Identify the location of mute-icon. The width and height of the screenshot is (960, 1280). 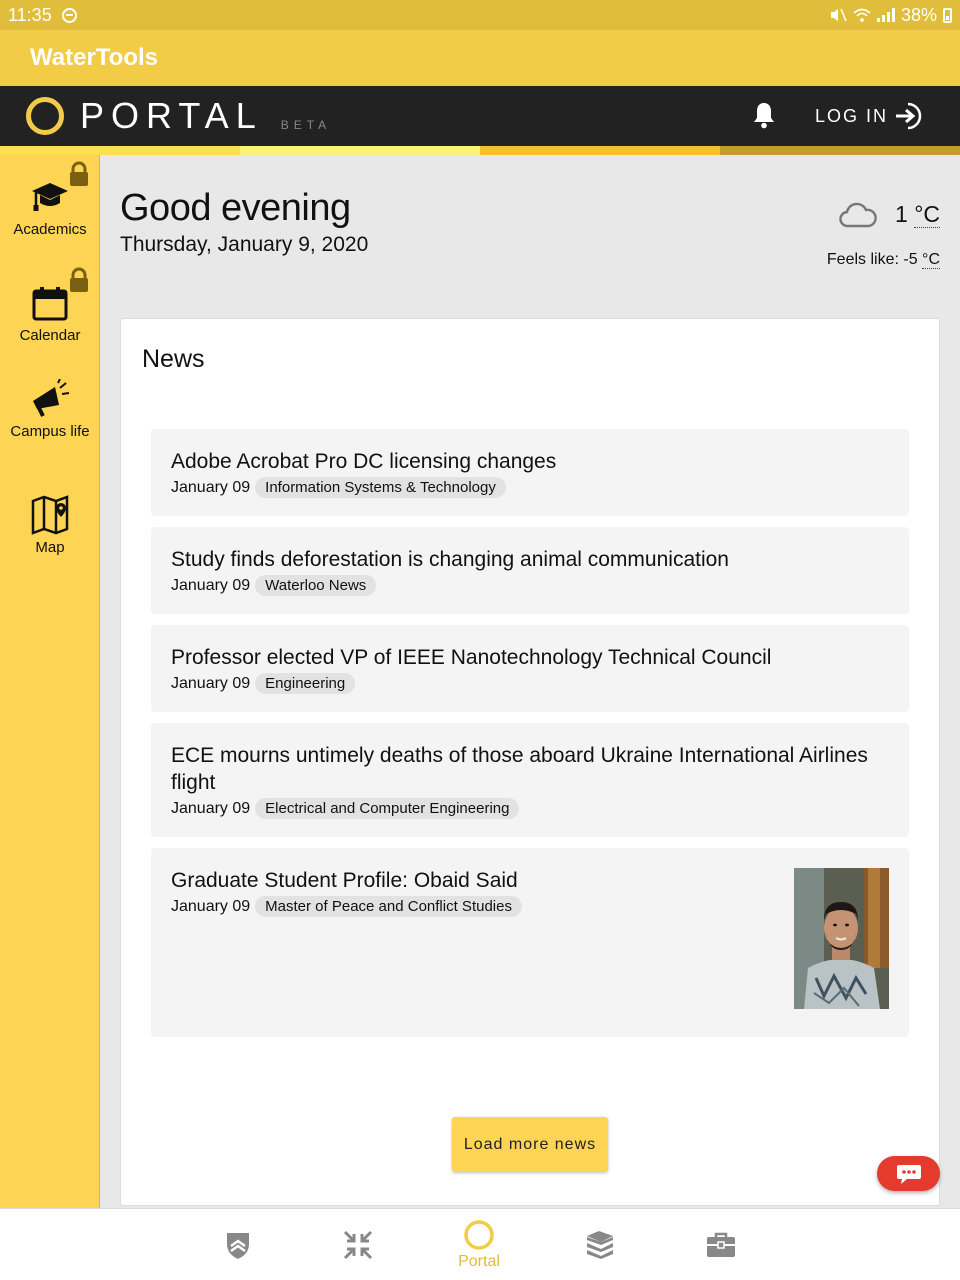
(838, 15).